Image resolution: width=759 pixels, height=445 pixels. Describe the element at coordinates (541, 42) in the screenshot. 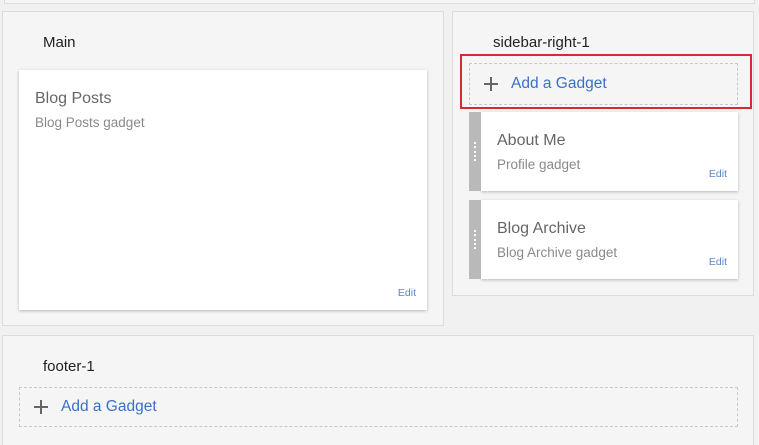

I see `sidebar-section-title: sidebar-right-1` at that location.